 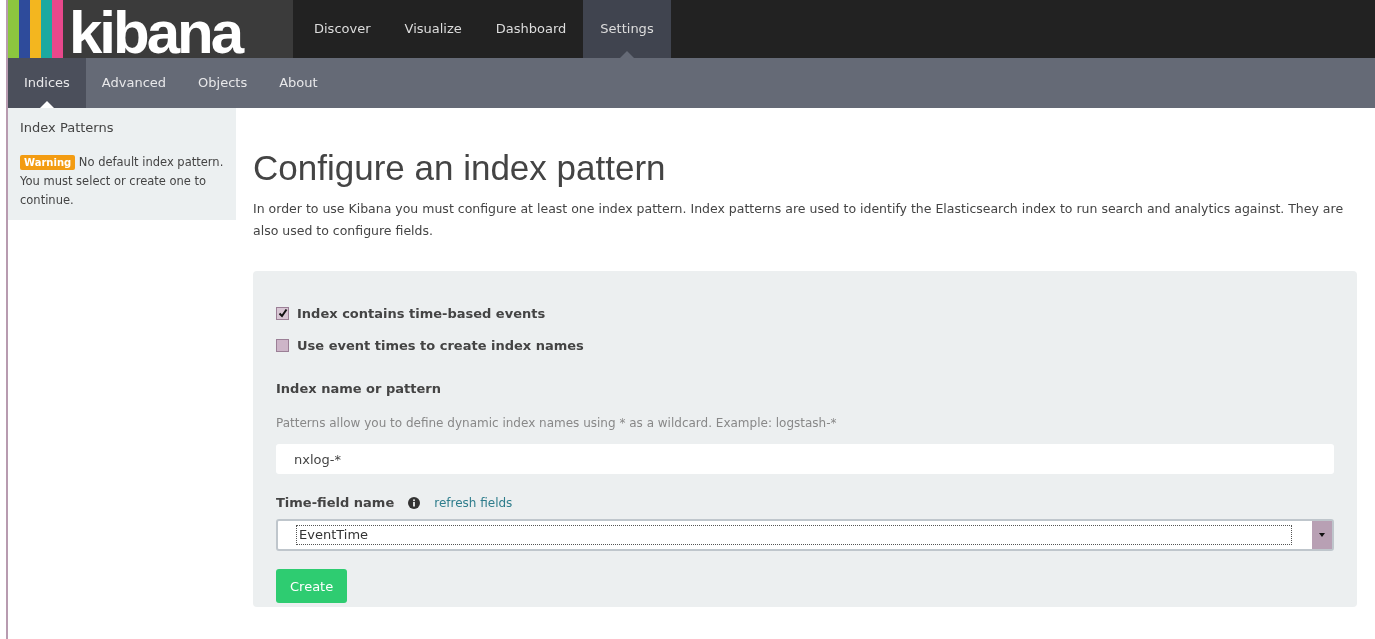 What do you see at coordinates (805, 459) in the screenshot?
I see `index-pattern-input: nxlog-*` at bounding box center [805, 459].